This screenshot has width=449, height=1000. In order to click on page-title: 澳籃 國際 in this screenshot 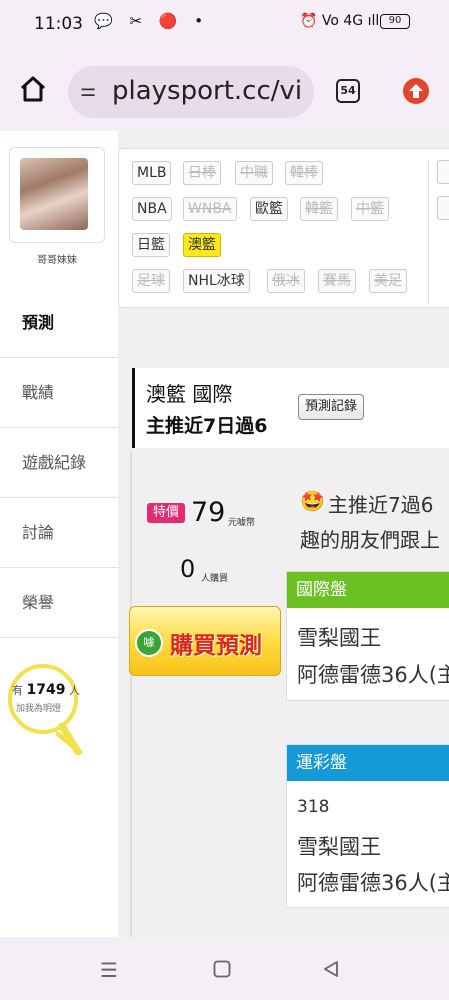, I will do `click(189, 394)`.